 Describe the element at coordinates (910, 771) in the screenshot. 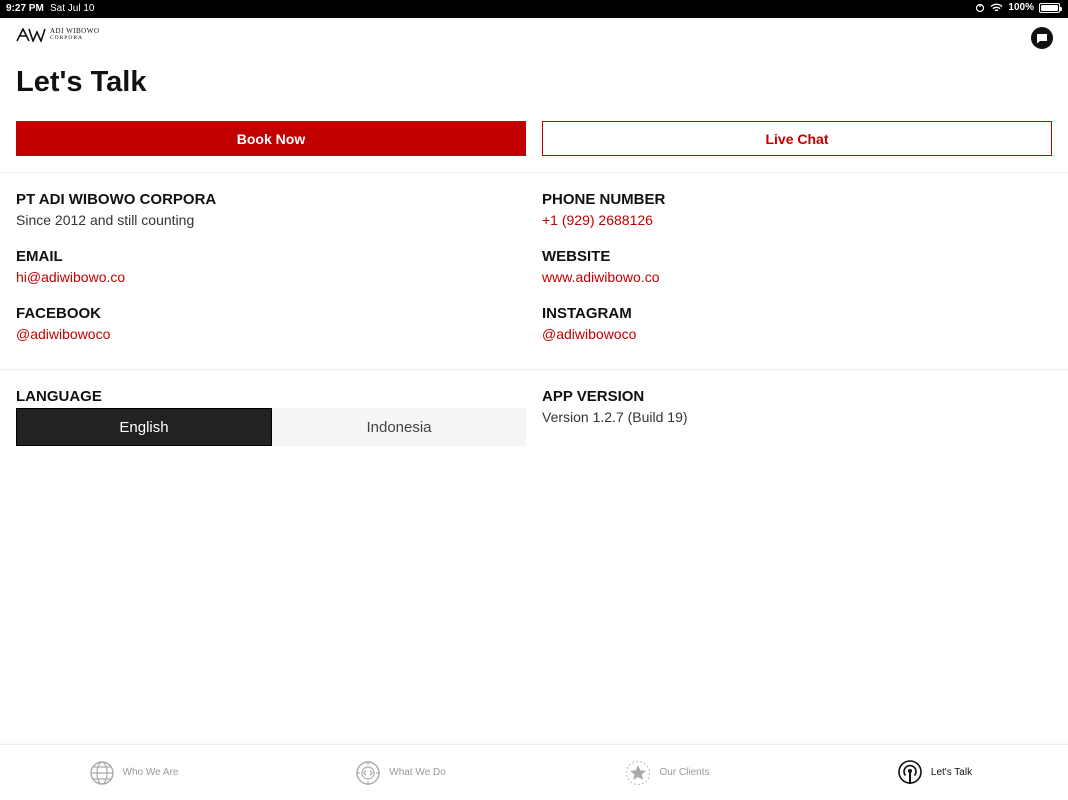

I see `broadcast-icon` at that location.